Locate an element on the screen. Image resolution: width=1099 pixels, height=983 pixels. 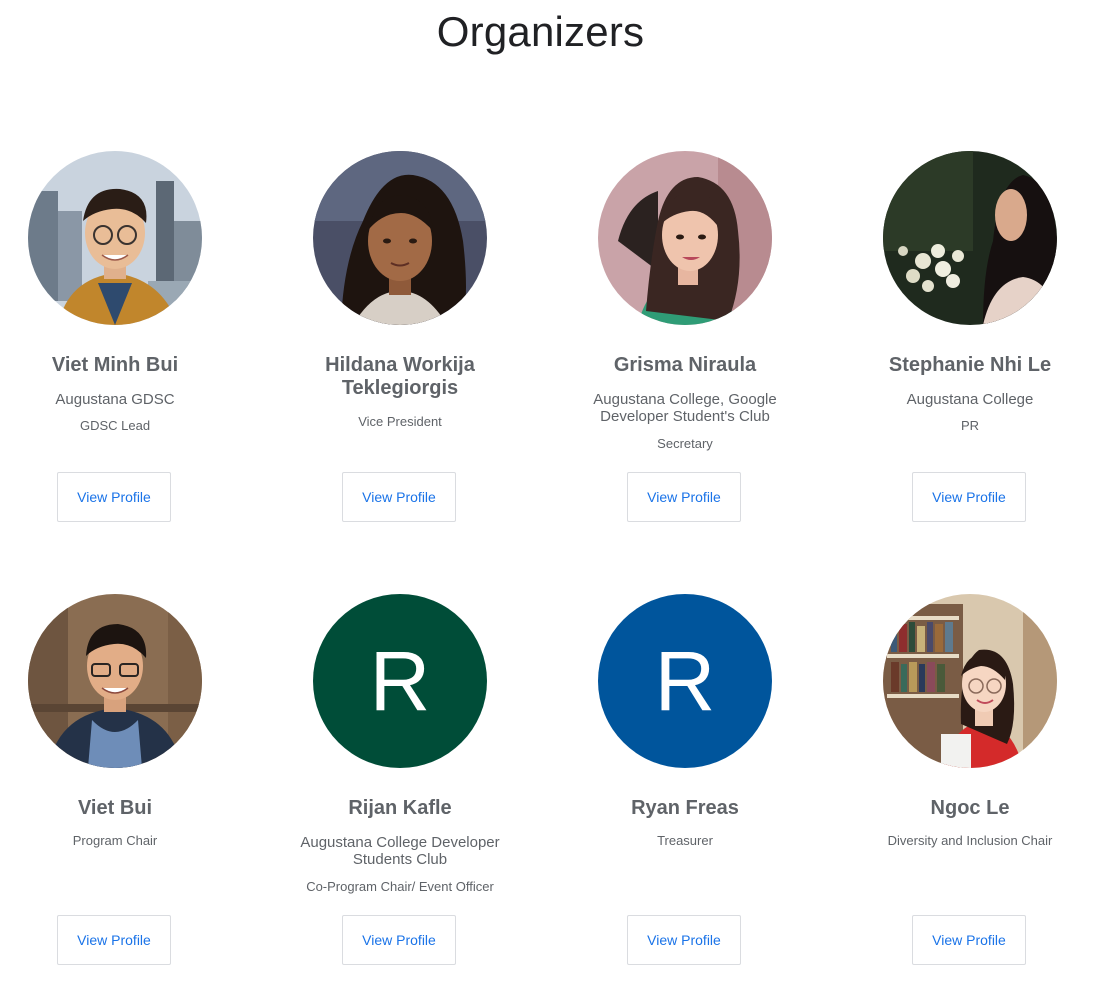
organizer-company: Augustana GDSC is located at coordinates (115, 399).